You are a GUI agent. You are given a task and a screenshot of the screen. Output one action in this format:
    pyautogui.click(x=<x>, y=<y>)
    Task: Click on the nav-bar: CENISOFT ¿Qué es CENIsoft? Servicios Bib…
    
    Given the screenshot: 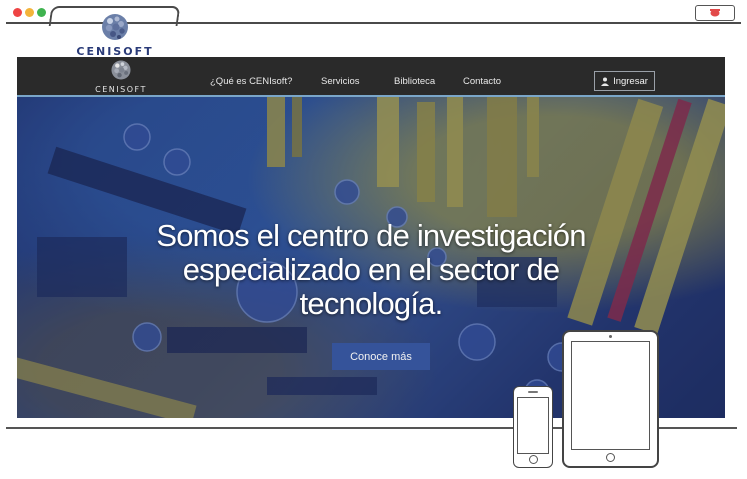 What is the action you would take?
    pyautogui.click(x=371, y=77)
    